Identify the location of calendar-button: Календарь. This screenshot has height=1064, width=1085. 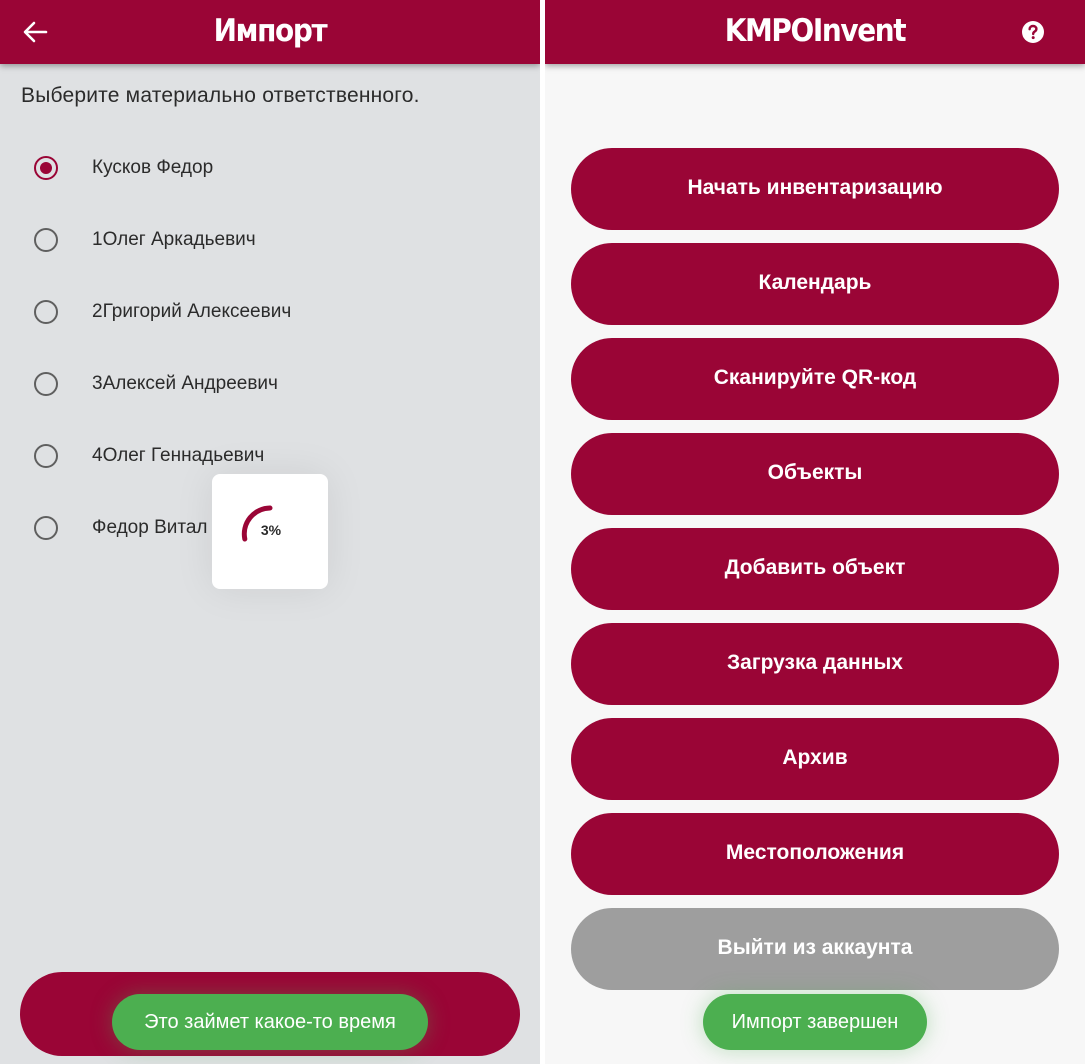
(815, 284).